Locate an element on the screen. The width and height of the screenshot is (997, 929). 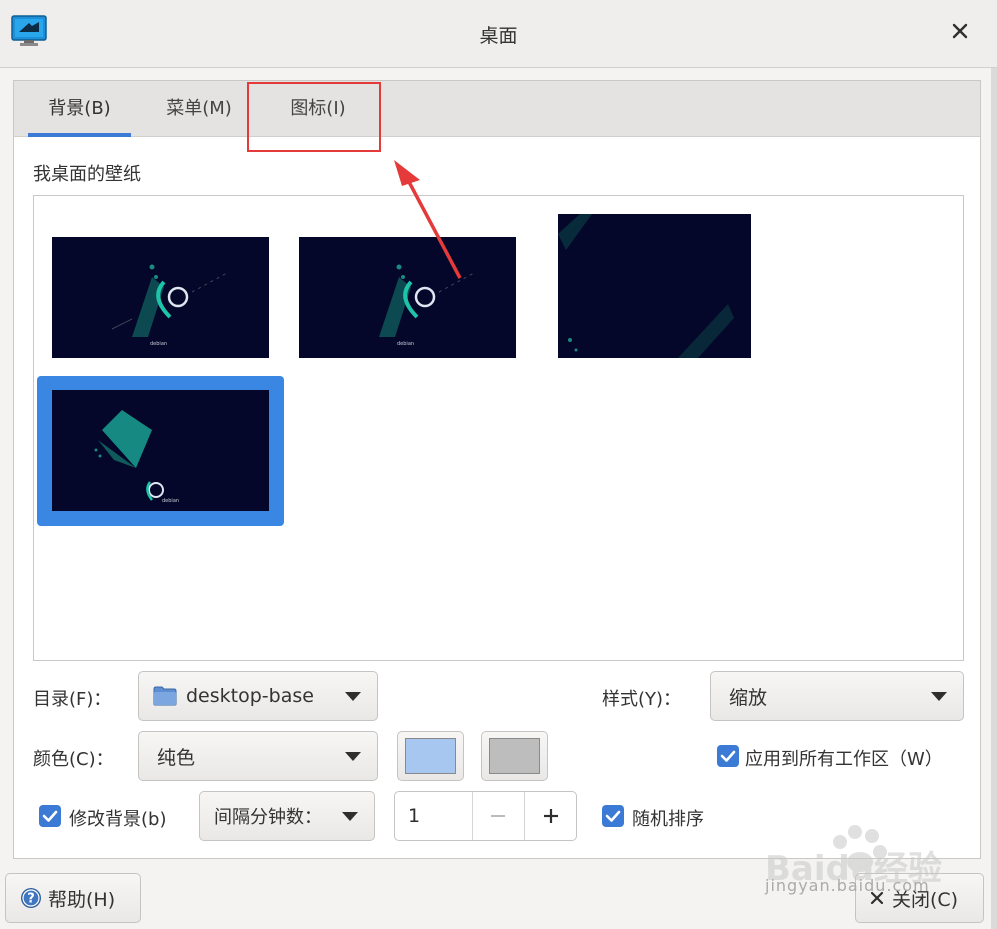
watermark-url: jingyan.baidu.com is located at coordinates (847, 885).